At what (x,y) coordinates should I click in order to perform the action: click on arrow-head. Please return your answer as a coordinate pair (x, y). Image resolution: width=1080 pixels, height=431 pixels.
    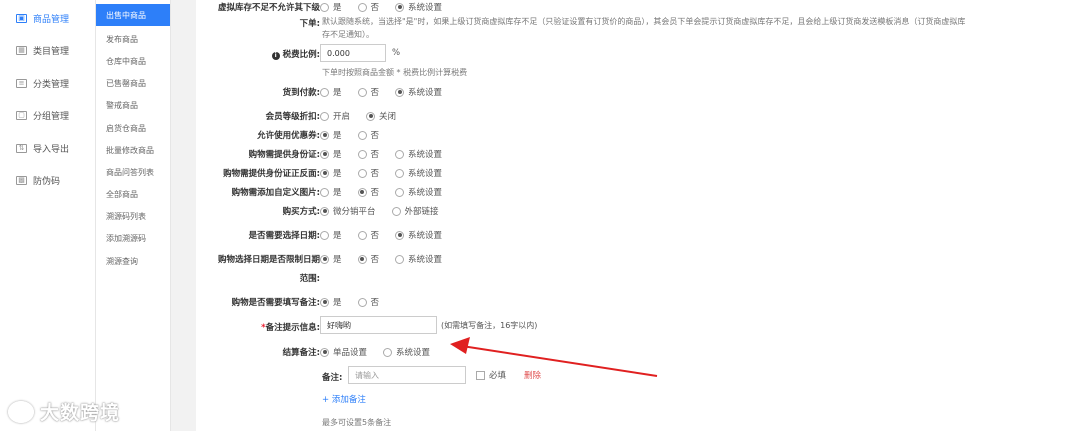
    Looking at the image, I should click on (460, 345).